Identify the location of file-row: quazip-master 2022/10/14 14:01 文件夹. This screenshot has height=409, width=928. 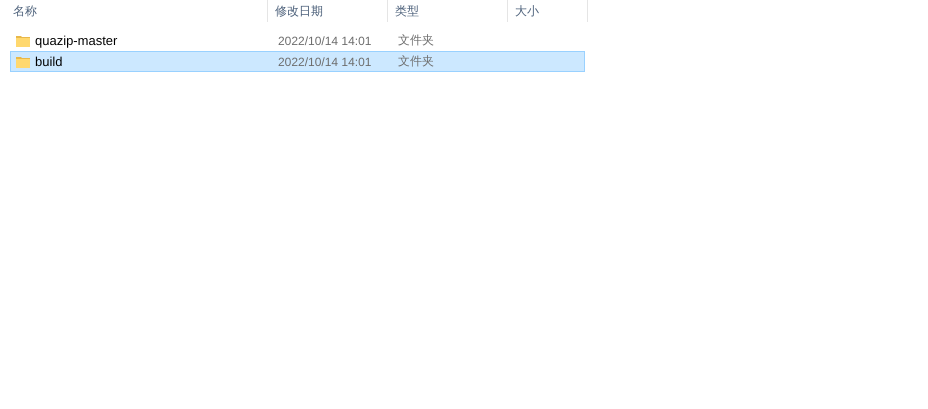
(297, 40).